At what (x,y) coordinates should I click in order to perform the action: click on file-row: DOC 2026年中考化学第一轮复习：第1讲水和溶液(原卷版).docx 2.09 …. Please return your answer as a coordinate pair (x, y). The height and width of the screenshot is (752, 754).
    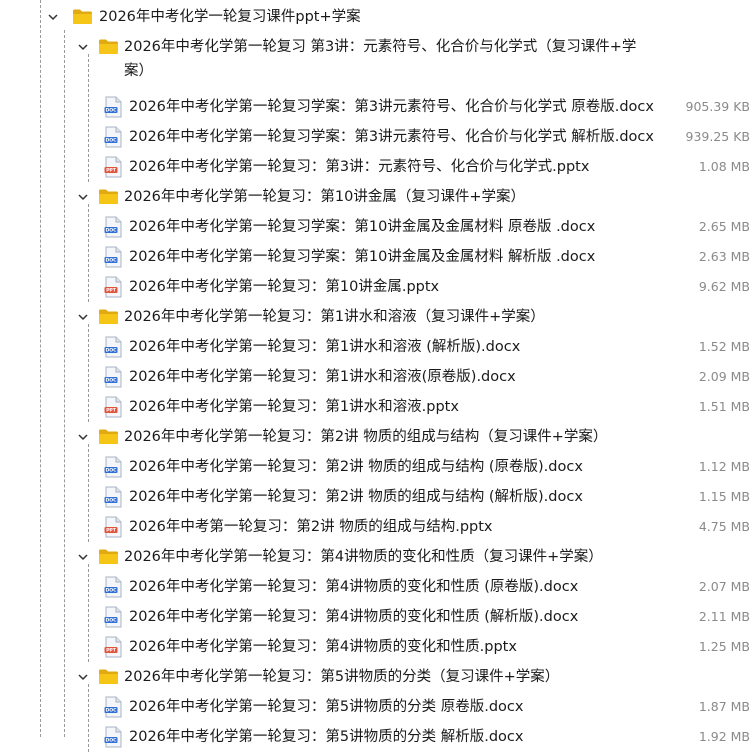
    Looking at the image, I should click on (377, 377).